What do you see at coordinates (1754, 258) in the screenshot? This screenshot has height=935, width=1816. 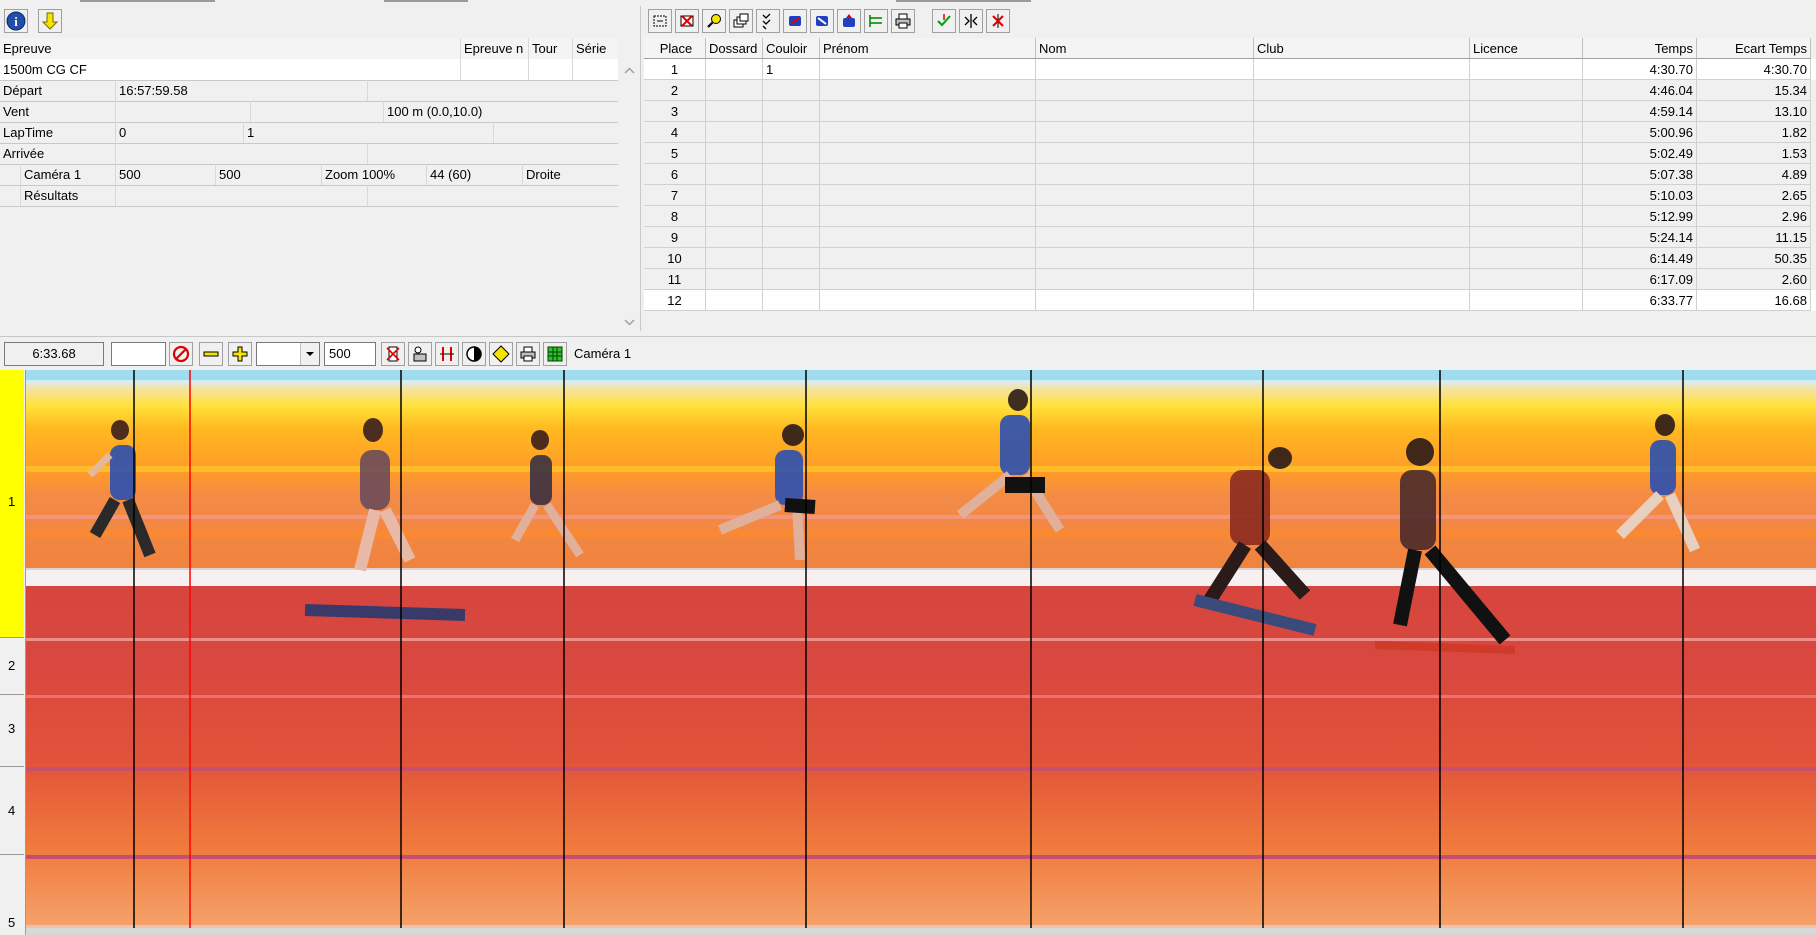 I see `cell-ecart: 50.35` at bounding box center [1754, 258].